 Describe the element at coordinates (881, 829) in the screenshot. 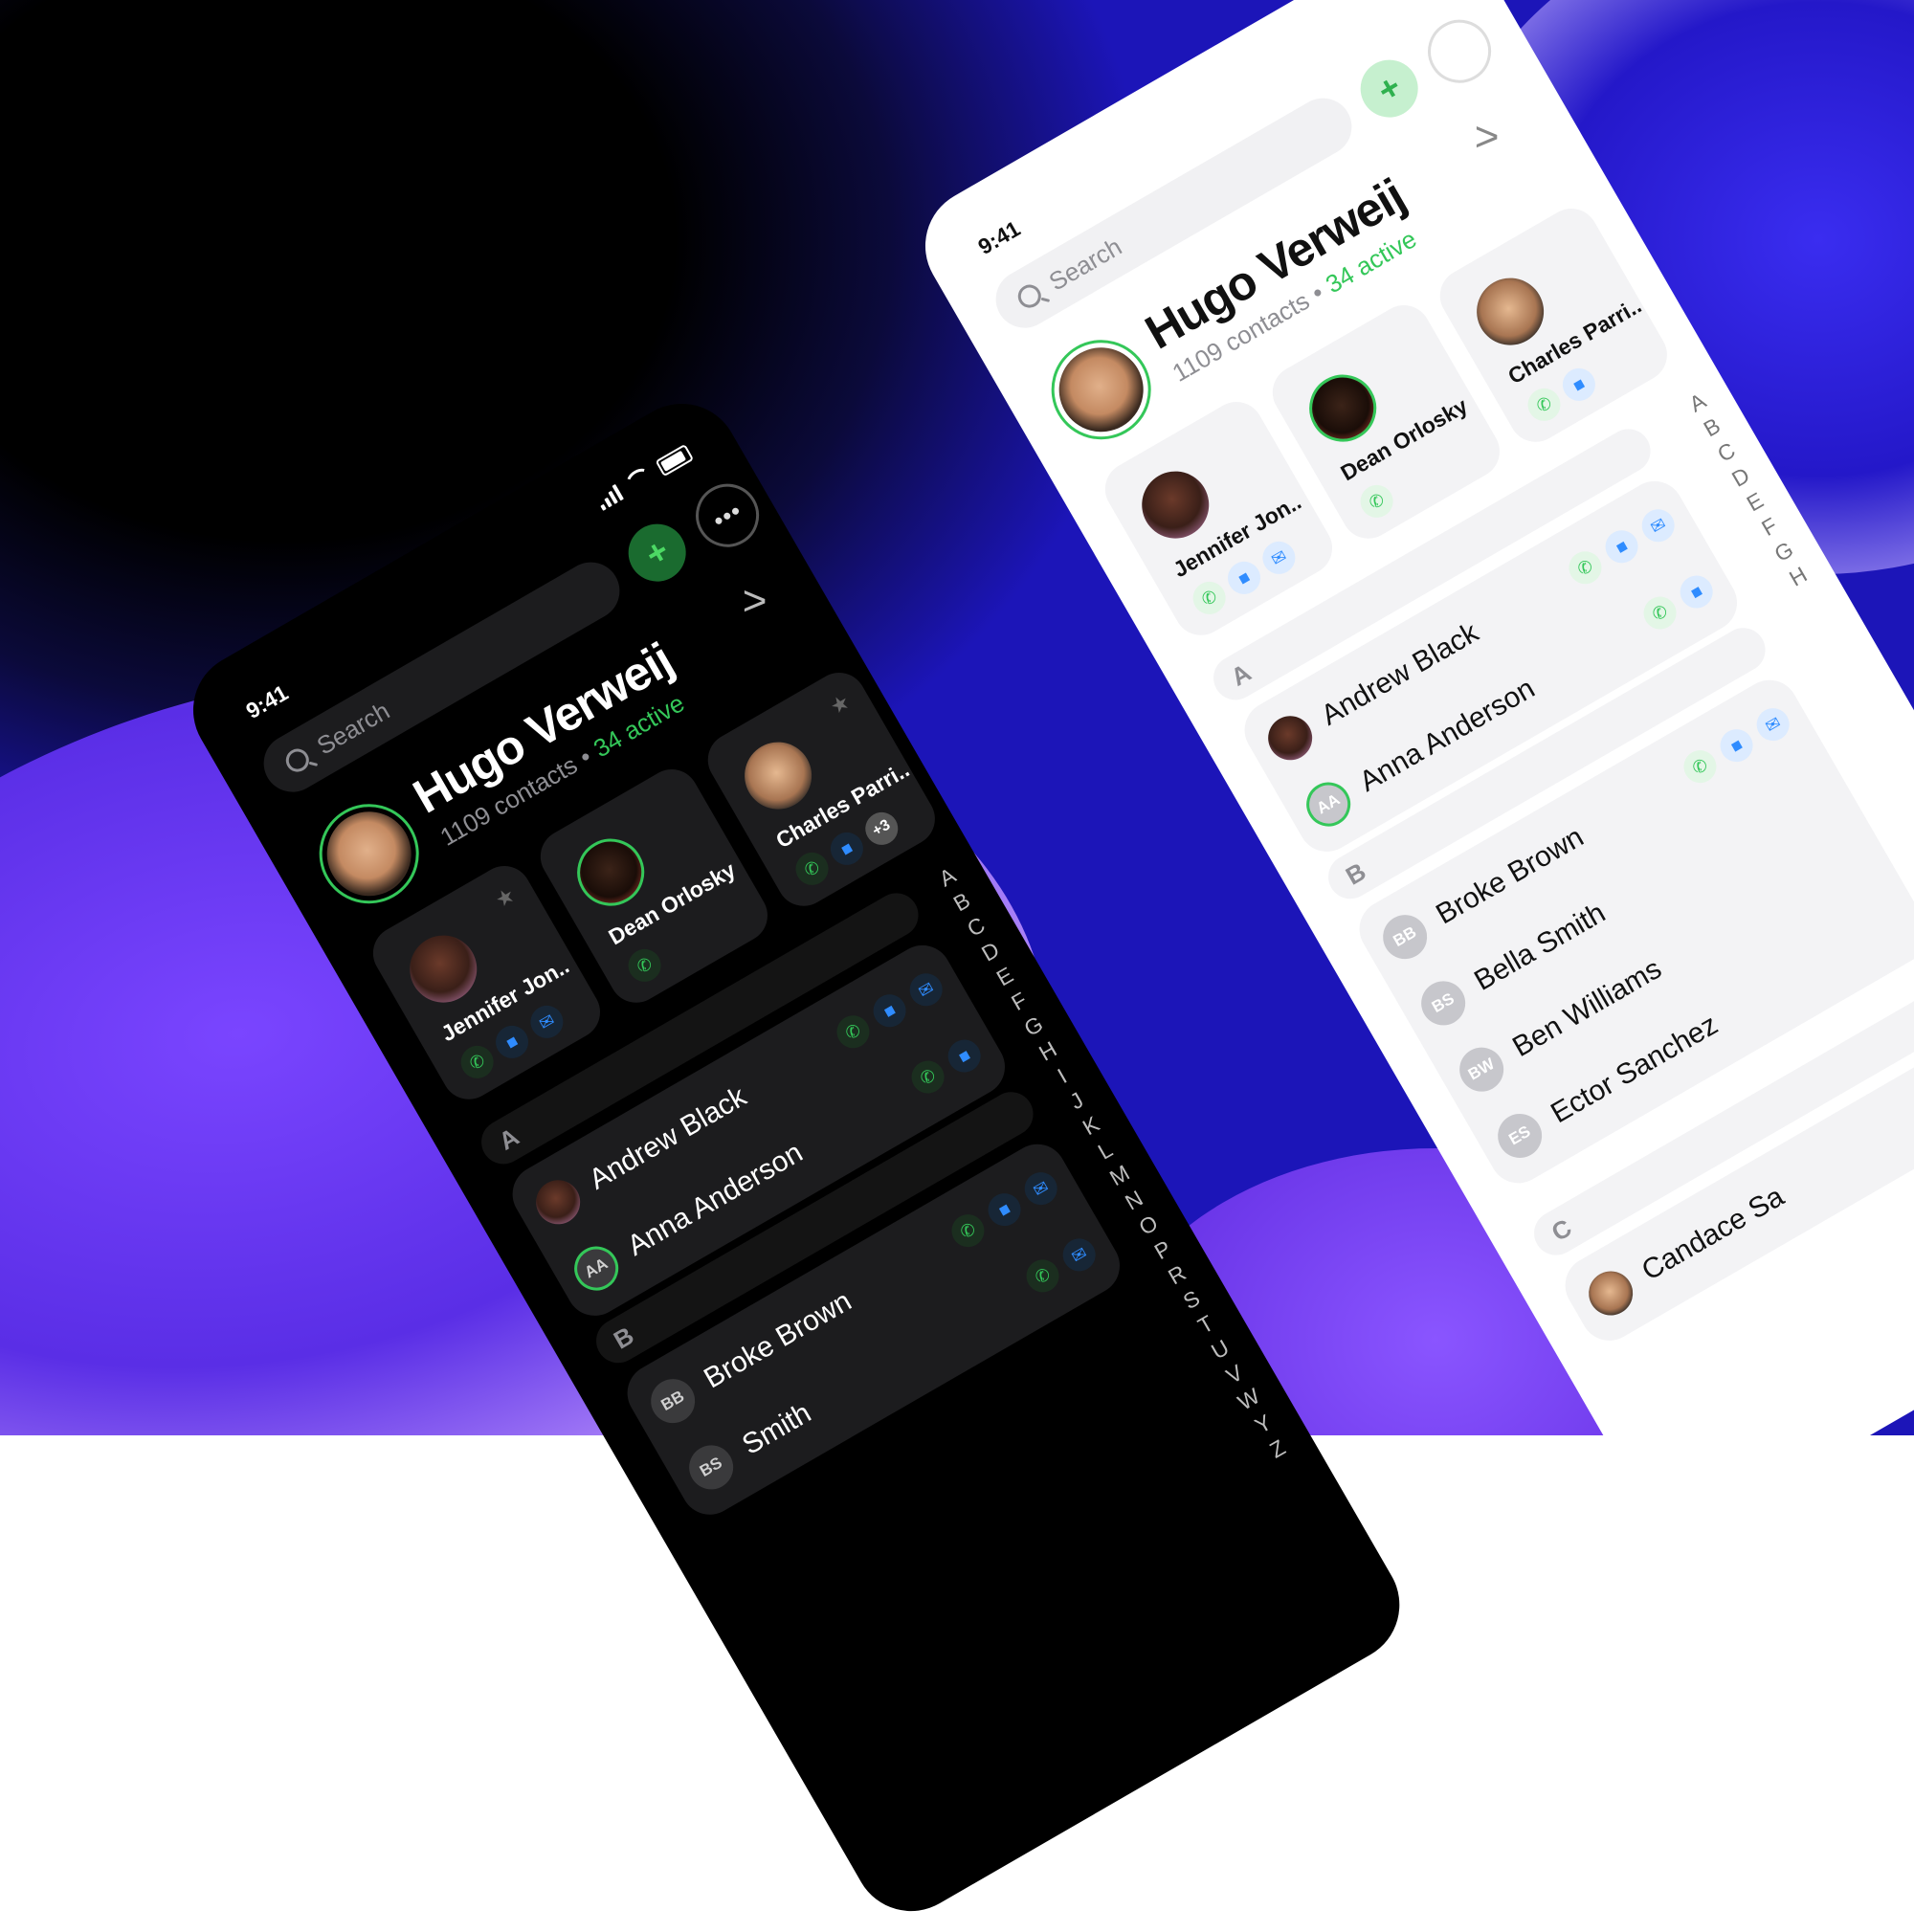

I see `more-count-badge: +3` at that location.